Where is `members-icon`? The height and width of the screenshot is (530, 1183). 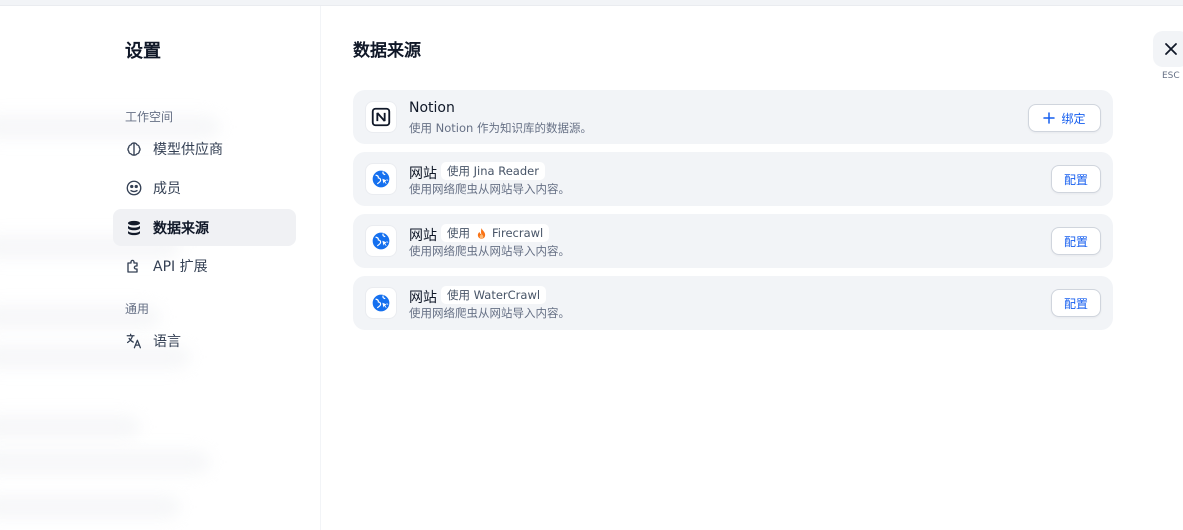
members-icon is located at coordinates (134, 188).